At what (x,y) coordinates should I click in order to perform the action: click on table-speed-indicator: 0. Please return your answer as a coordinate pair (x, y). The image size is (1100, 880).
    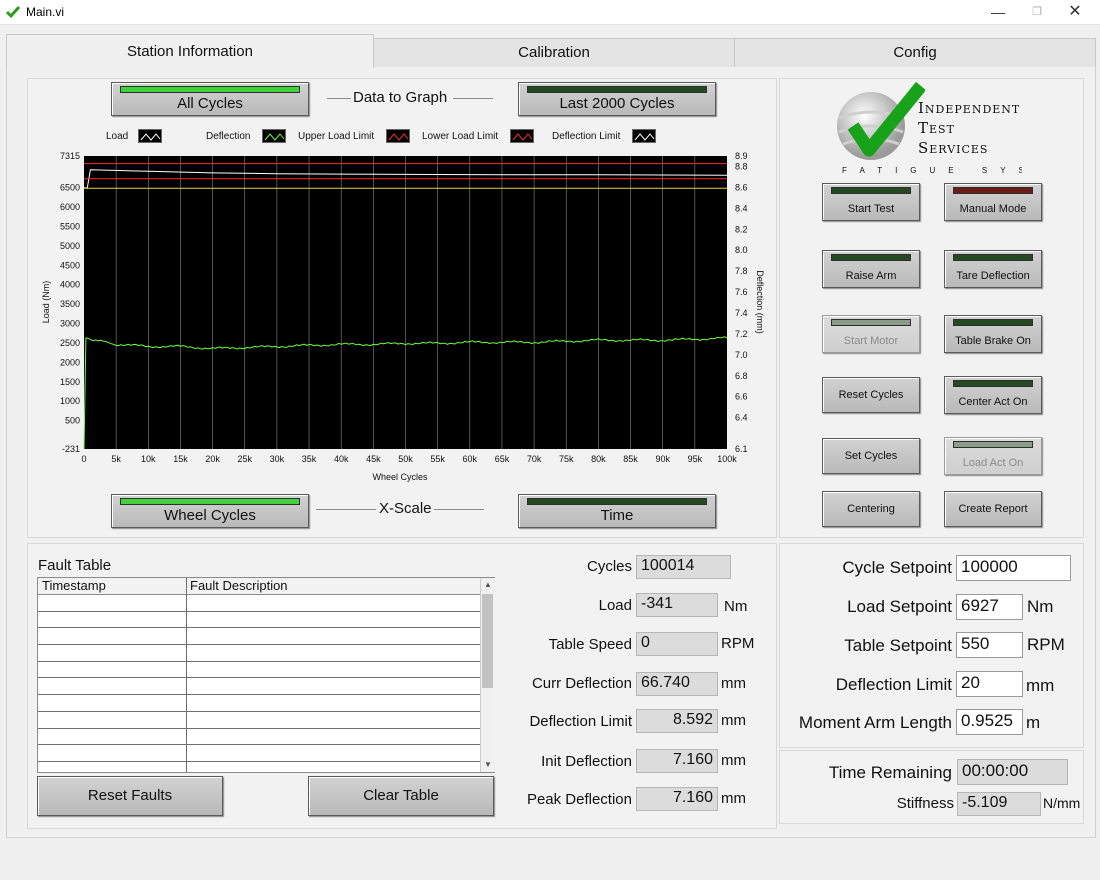
    Looking at the image, I should click on (677, 644).